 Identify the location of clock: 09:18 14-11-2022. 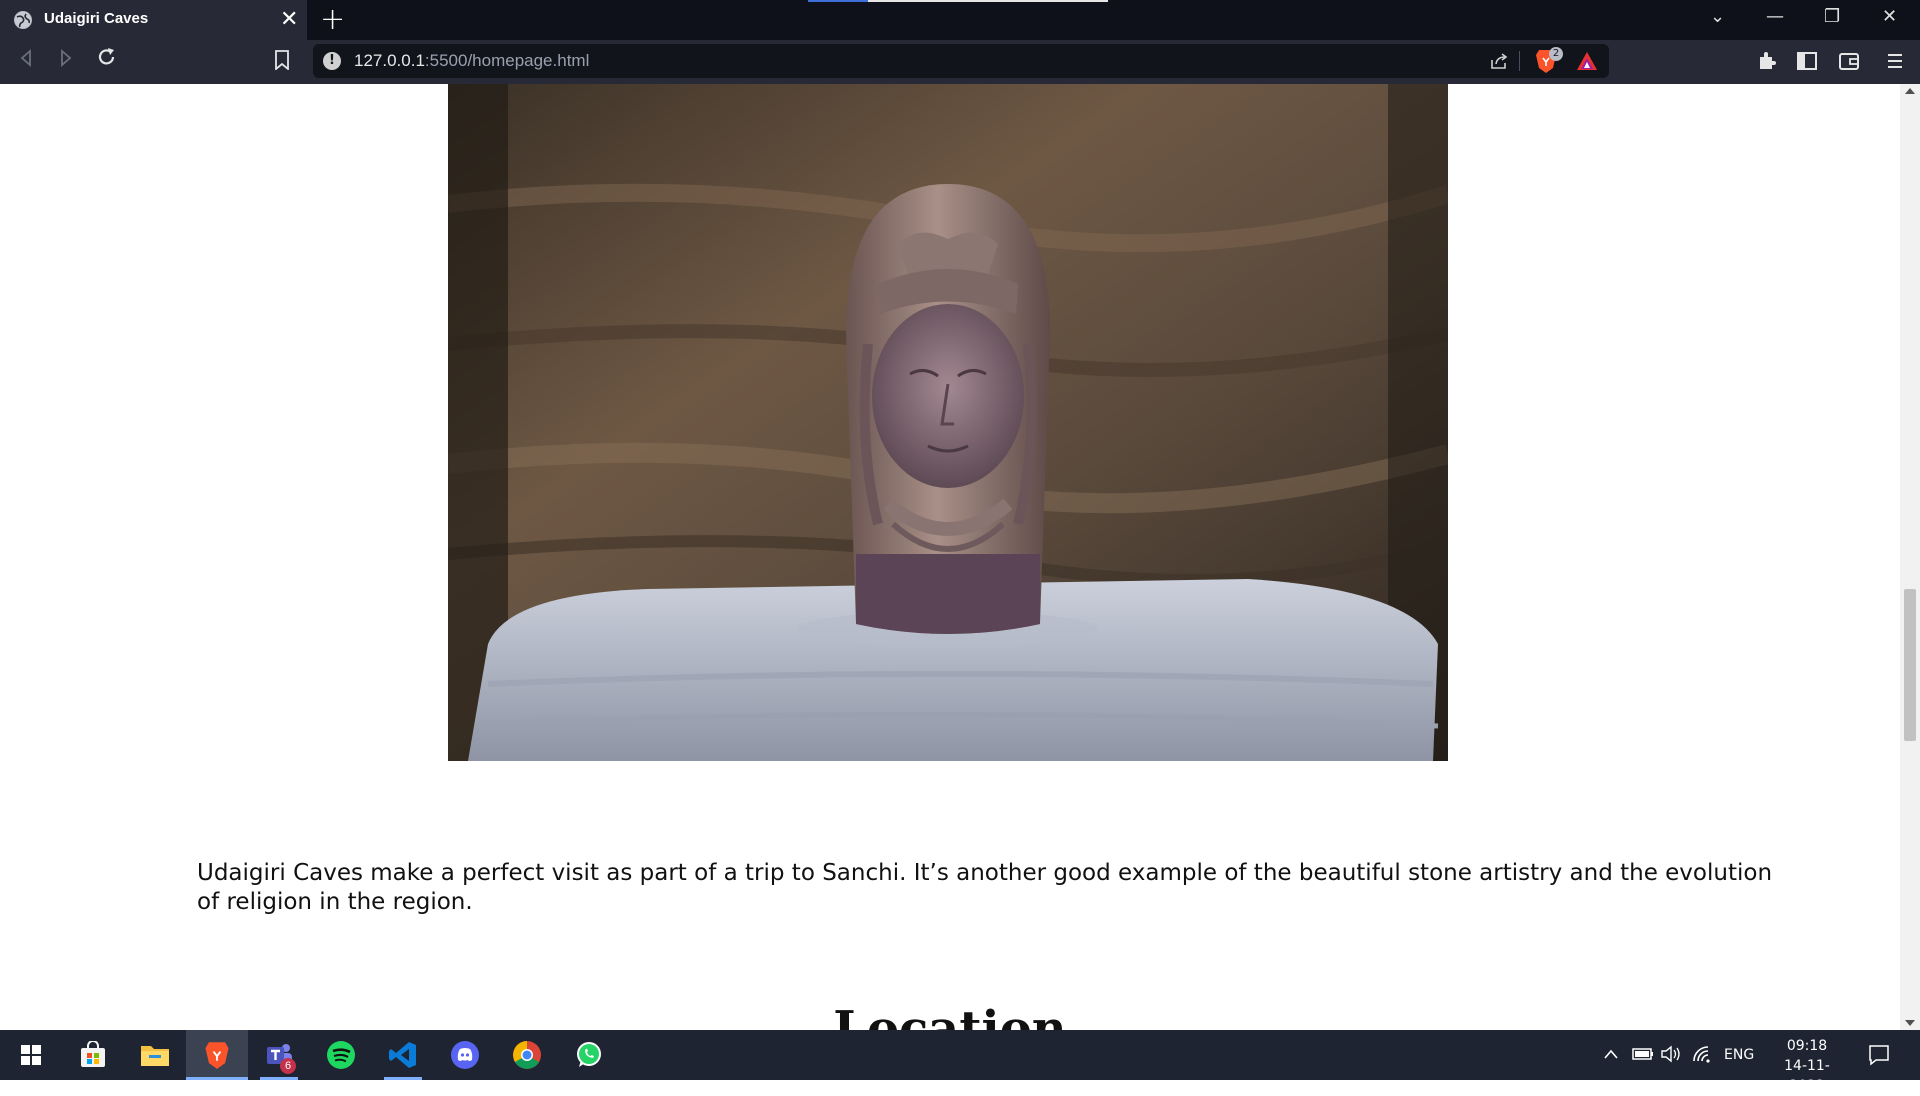
(1807, 1066).